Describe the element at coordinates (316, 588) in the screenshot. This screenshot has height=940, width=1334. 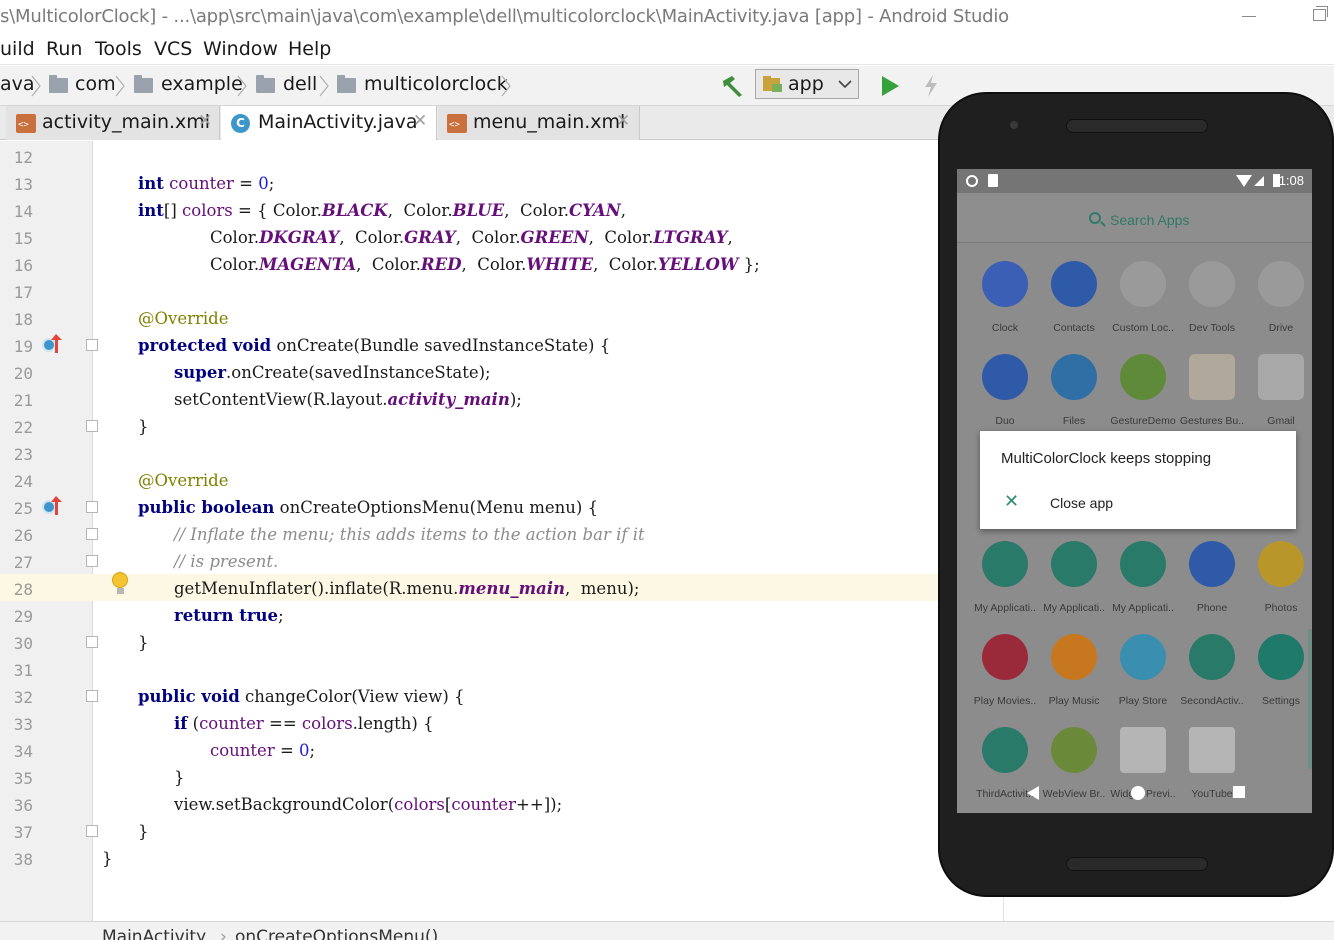
I see `code-token: getMenuInflater().inflate(R.menu.` at that location.